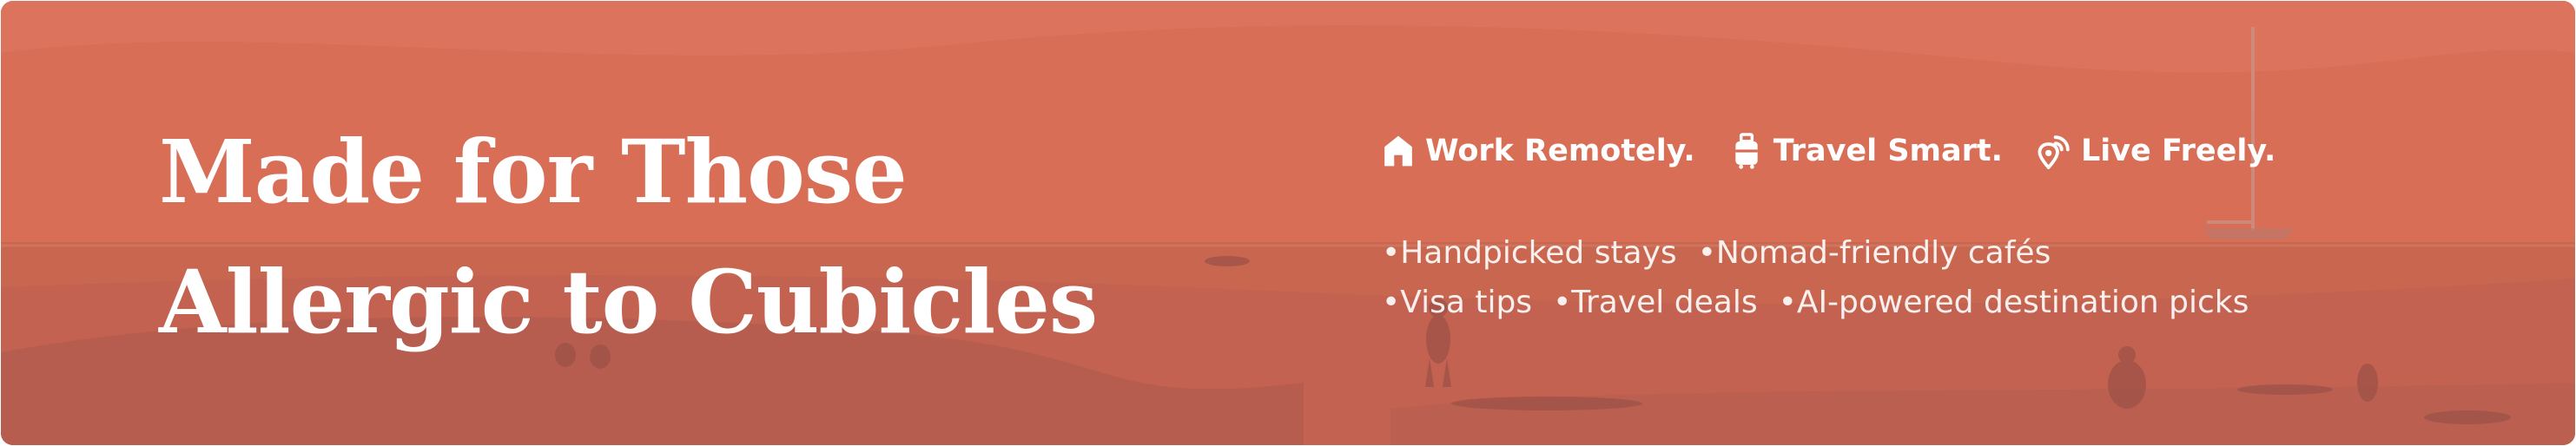 The height and width of the screenshot is (446, 2576). I want to click on tagline-label: Travel Smart., so click(1888, 151).